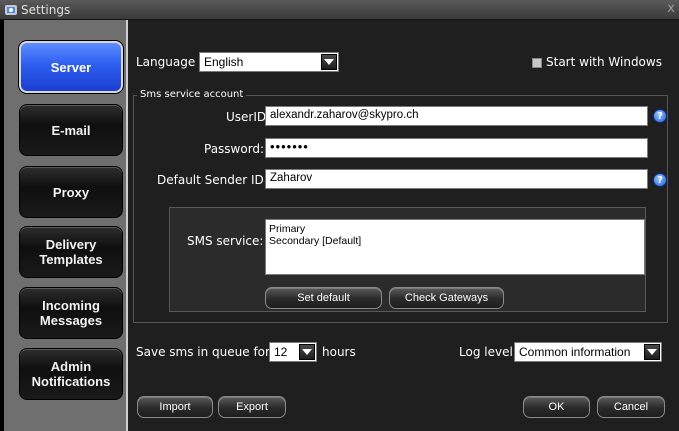  Describe the element at coordinates (224, 62) in the screenshot. I see `language-value: English` at that location.